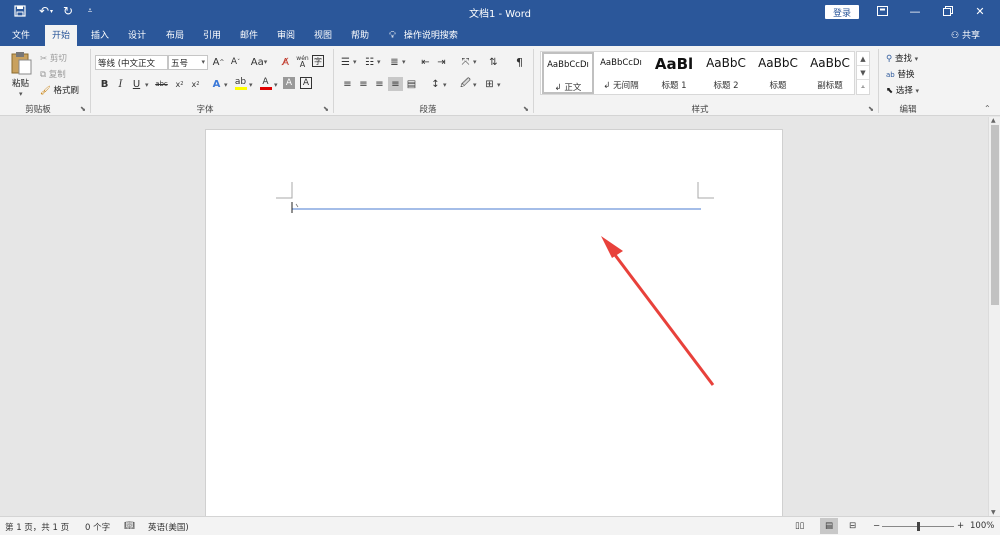 The image size is (1000, 535). What do you see at coordinates (519, 62) in the screenshot?
I see `show-marks-icon: ¶` at bounding box center [519, 62].